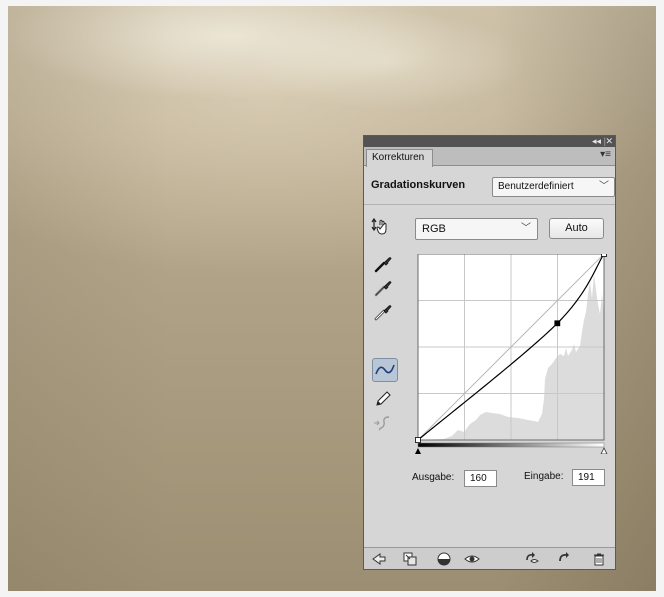 Image resolution: width=664 pixels, height=597 pixels. I want to click on reset-icon, so click(564, 559).